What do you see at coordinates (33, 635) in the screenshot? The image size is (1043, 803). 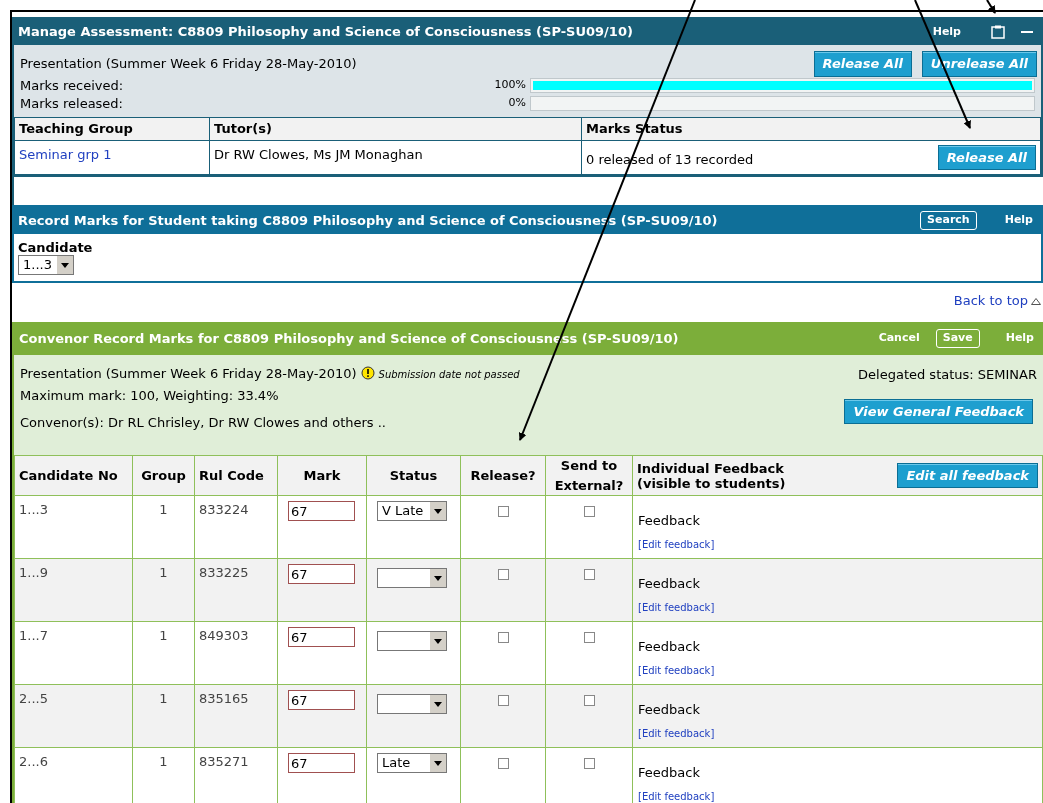 I see `candidate-number: 1...7` at bounding box center [33, 635].